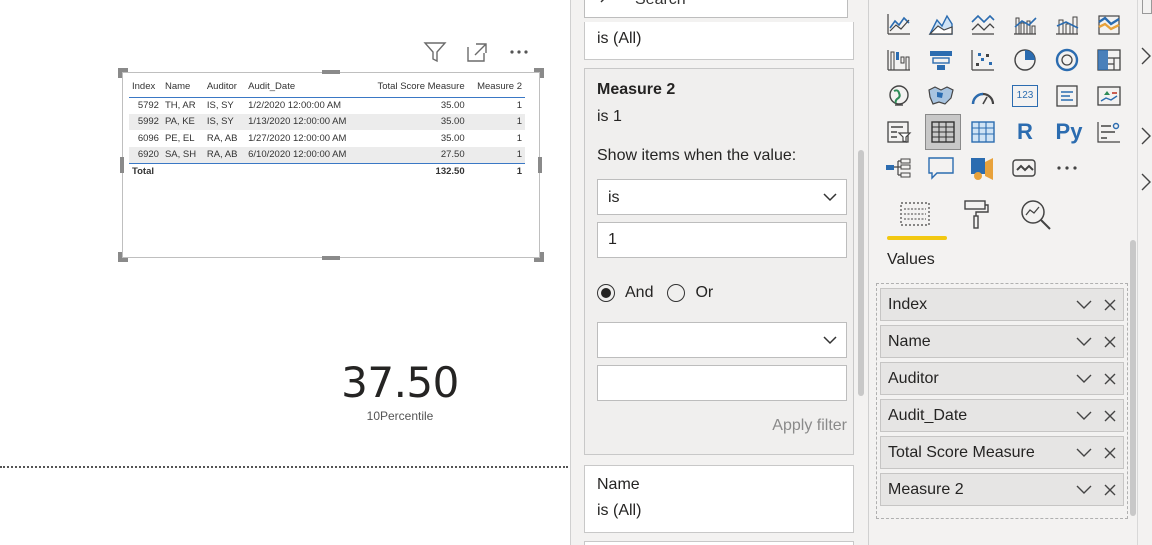 The width and height of the screenshot is (1152, 545). Describe the element at coordinates (1133, 378) in the screenshot. I see `viz-pane-scrollbar` at that location.